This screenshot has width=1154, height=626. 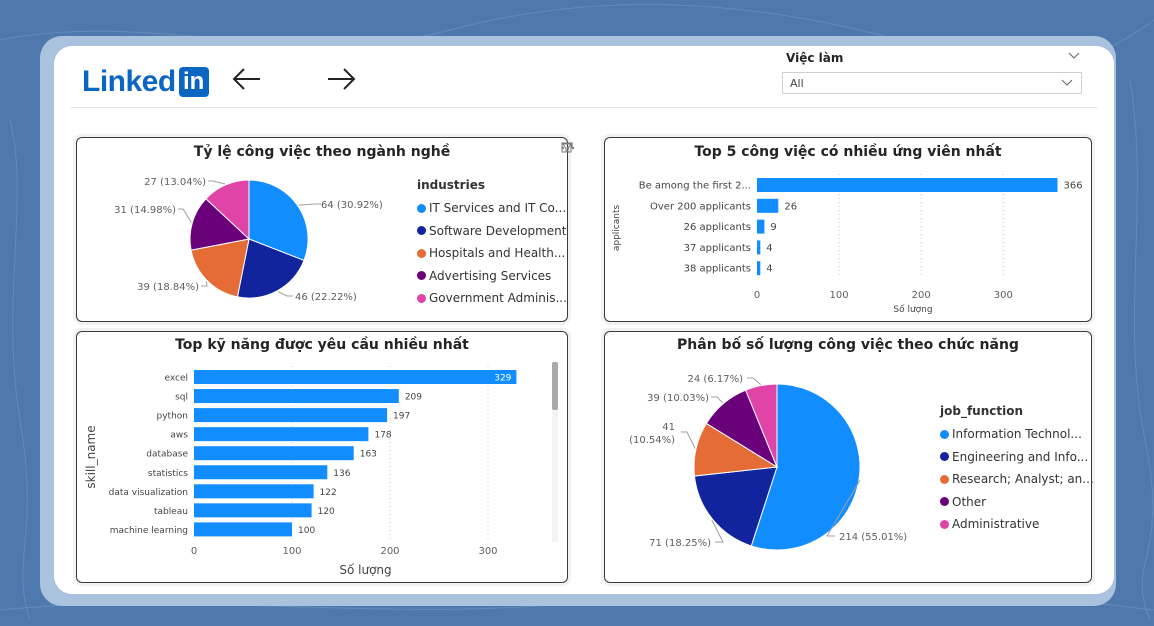 I want to click on legend-title: industries, so click(x=451, y=185).